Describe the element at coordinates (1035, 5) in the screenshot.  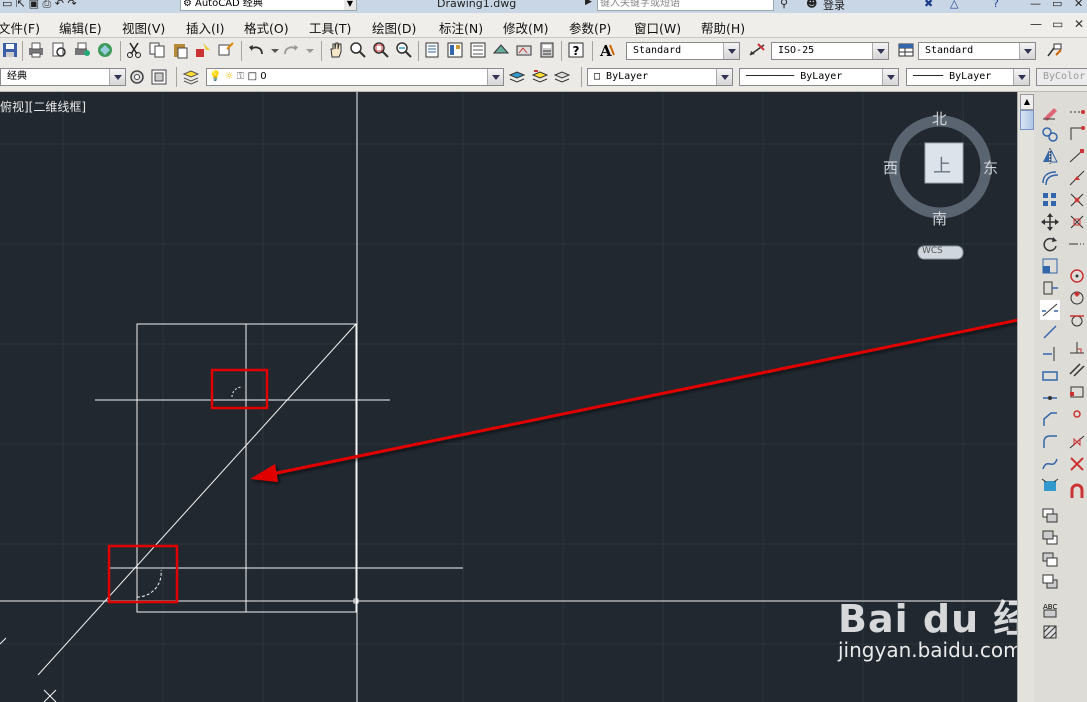
I see `minimize-icon: —` at that location.